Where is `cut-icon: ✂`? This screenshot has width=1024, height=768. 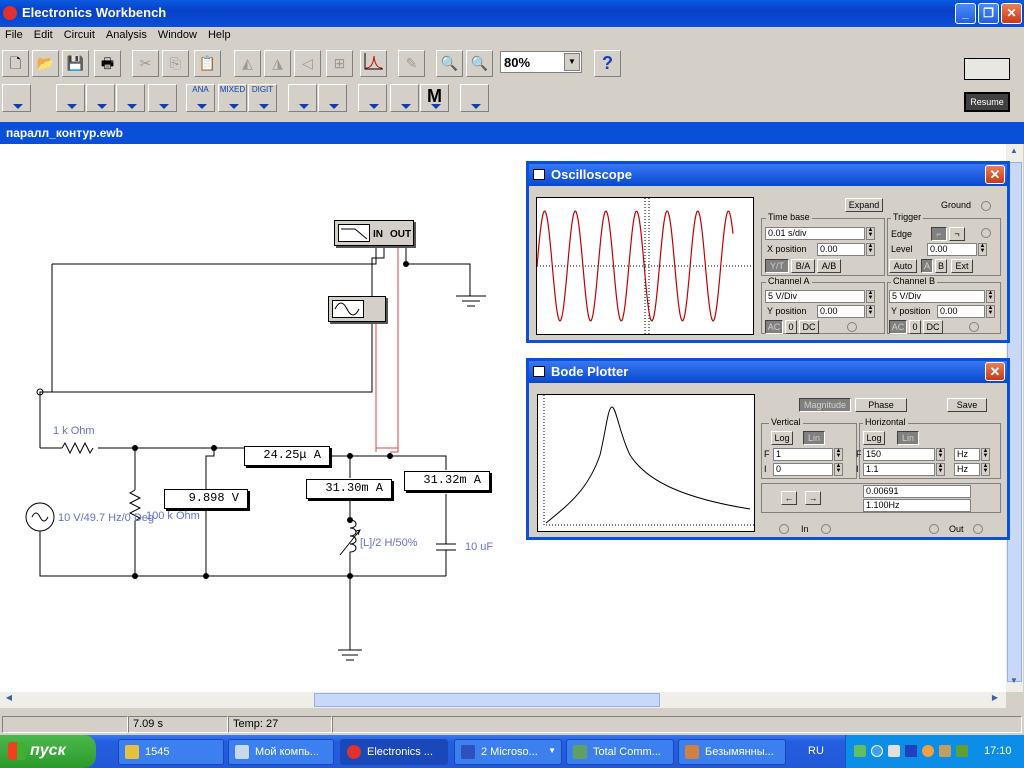
cut-icon: ✂ is located at coordinates (145, 63).